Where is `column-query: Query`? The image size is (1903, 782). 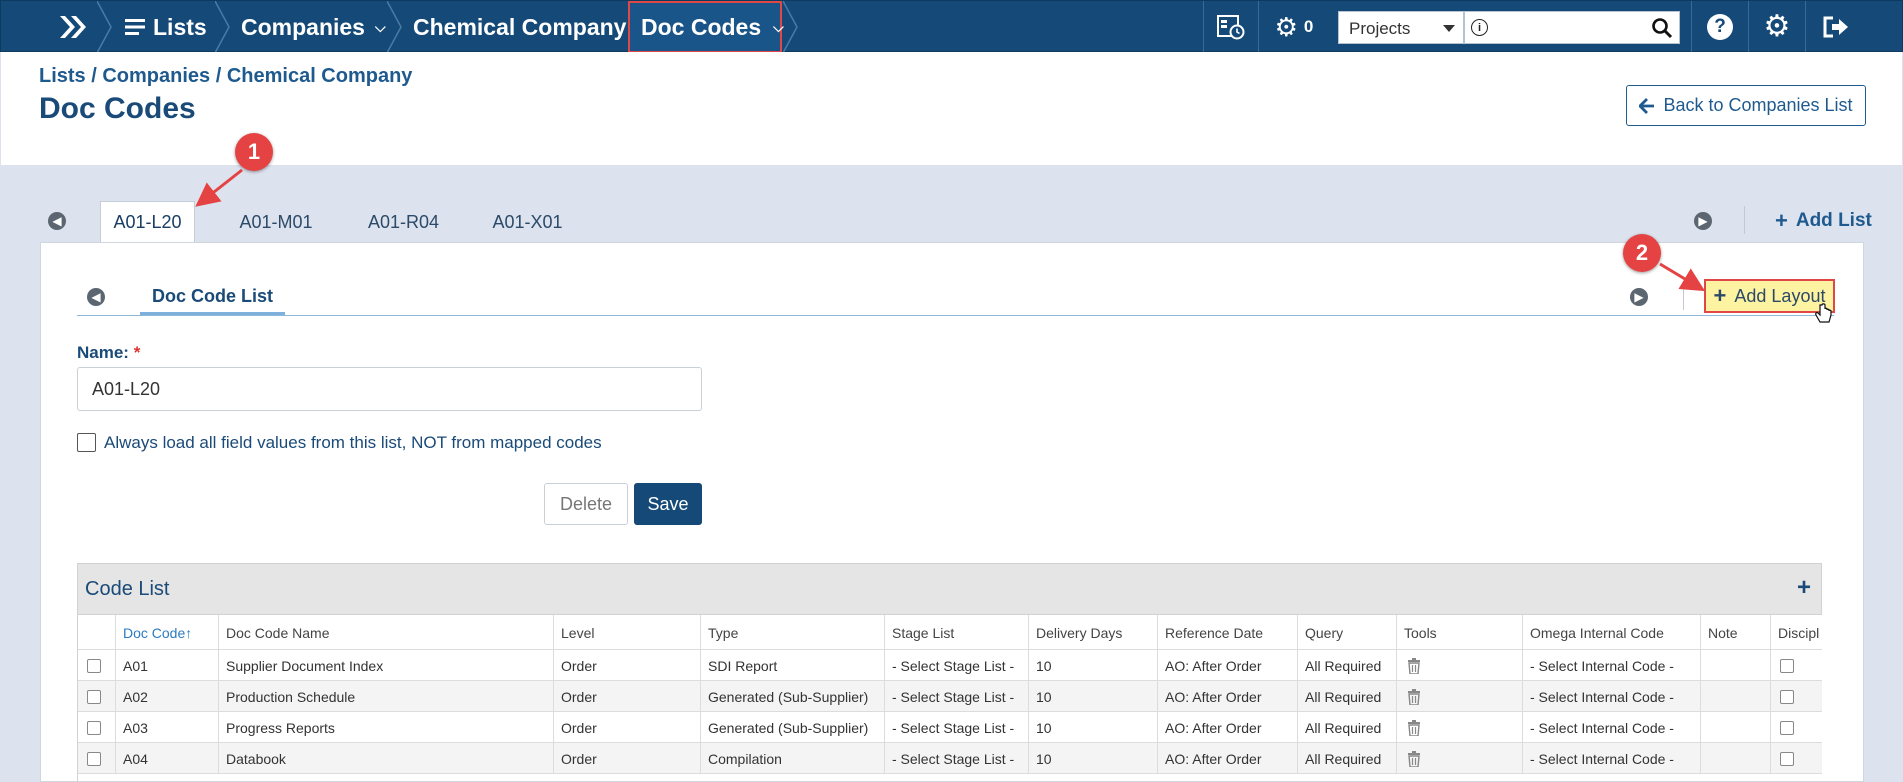 column-query: Query is located at coordinates (1347, 632).